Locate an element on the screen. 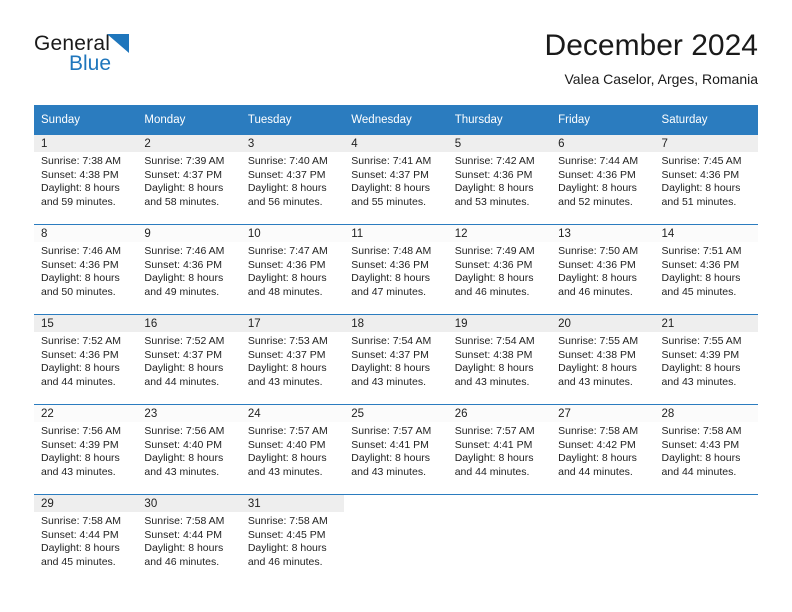  page-title: December 2024 is located at coordinates (651, 45).